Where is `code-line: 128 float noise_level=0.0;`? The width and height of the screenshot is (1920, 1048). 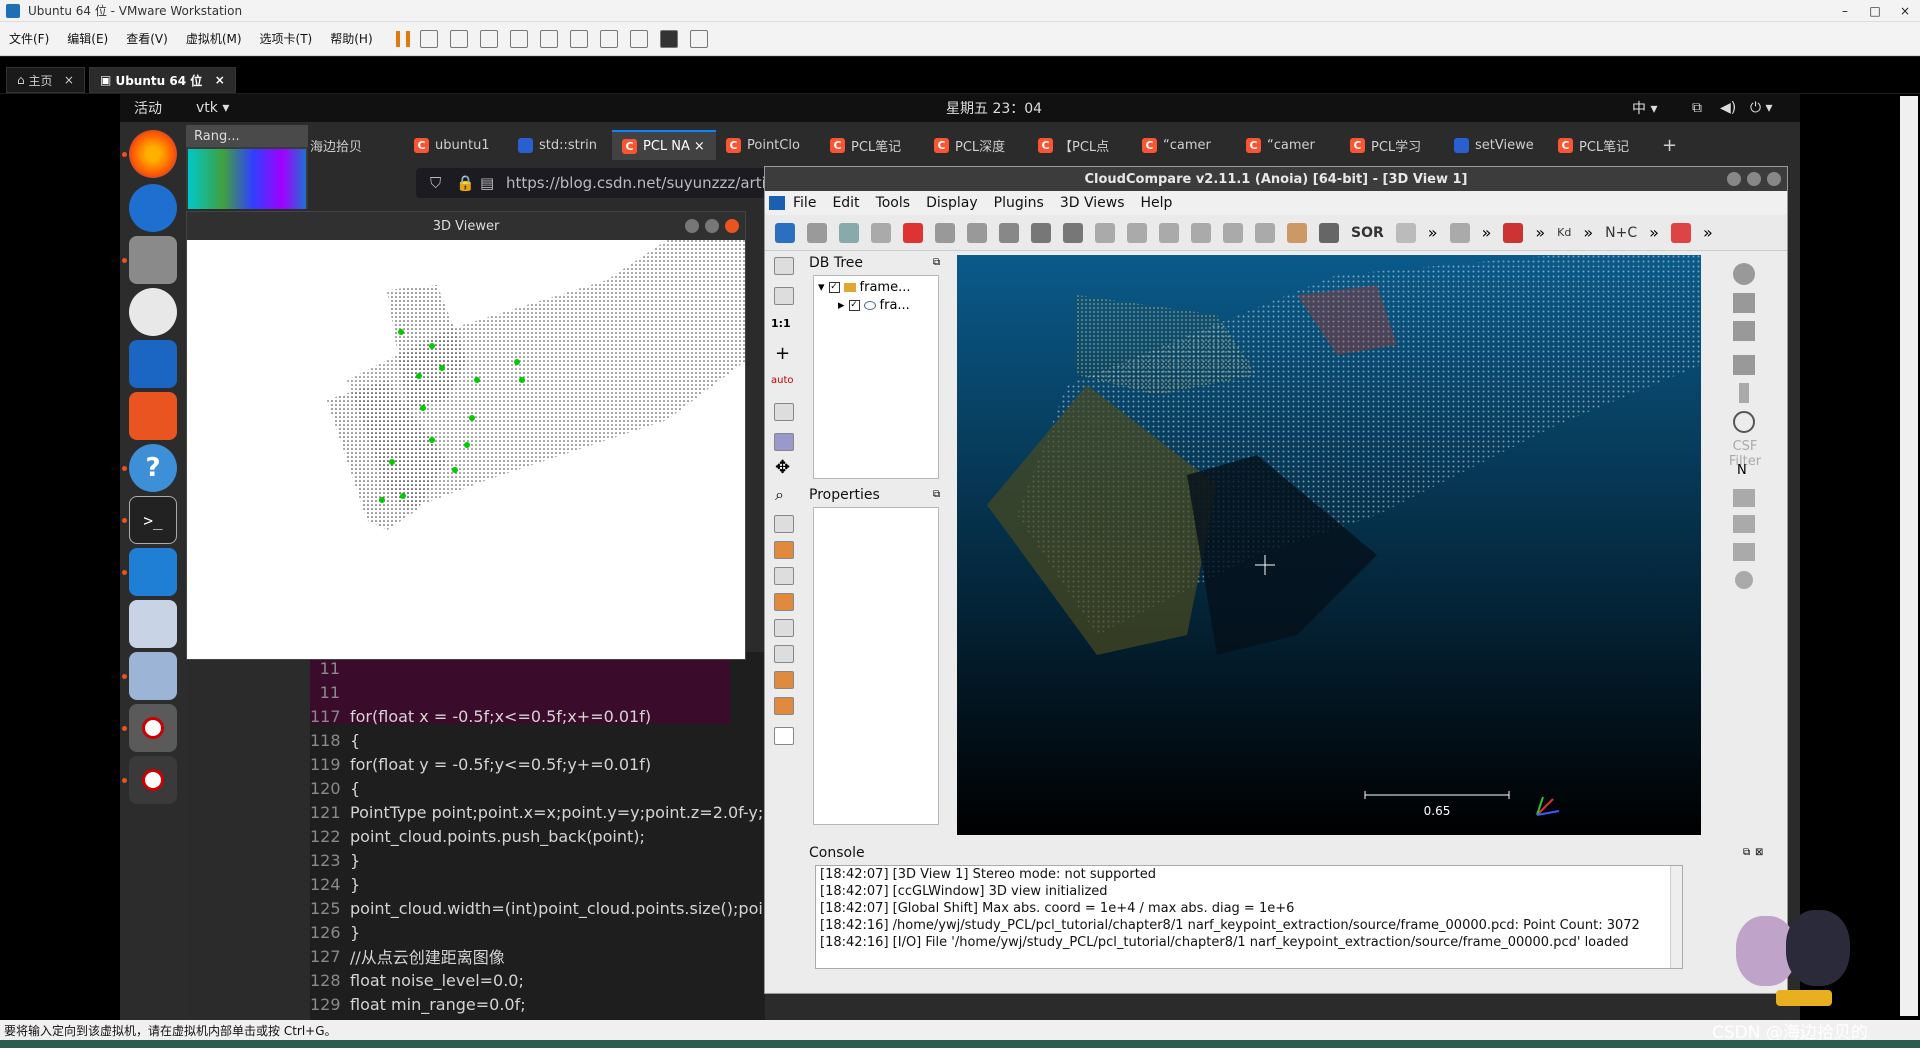 code-line: 128 float noise_level=0.0; is located at coordinates (417, 980).